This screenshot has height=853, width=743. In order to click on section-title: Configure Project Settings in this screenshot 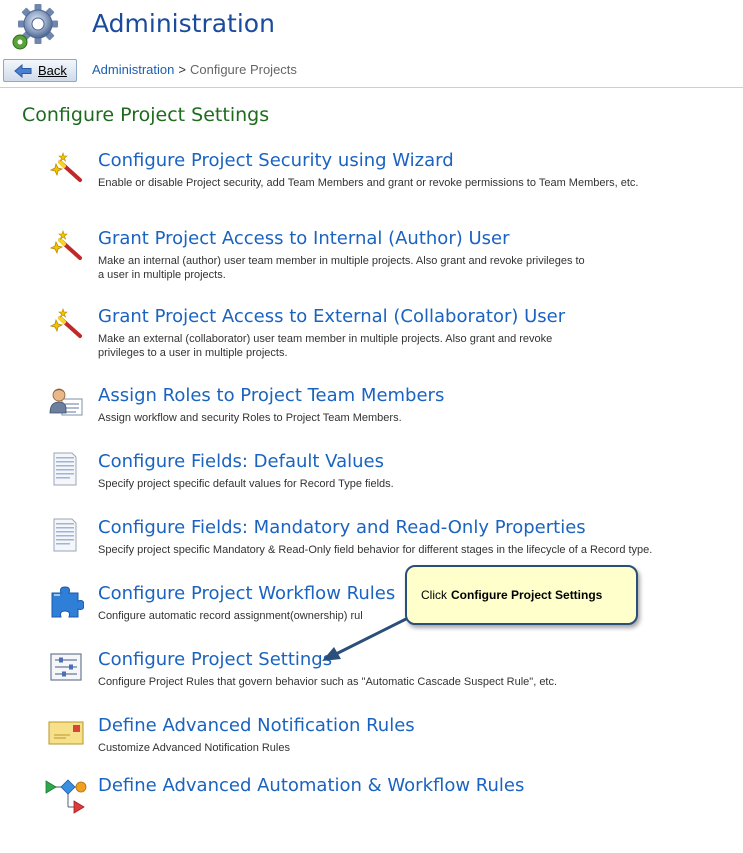, I will do `click(146, 115)`.